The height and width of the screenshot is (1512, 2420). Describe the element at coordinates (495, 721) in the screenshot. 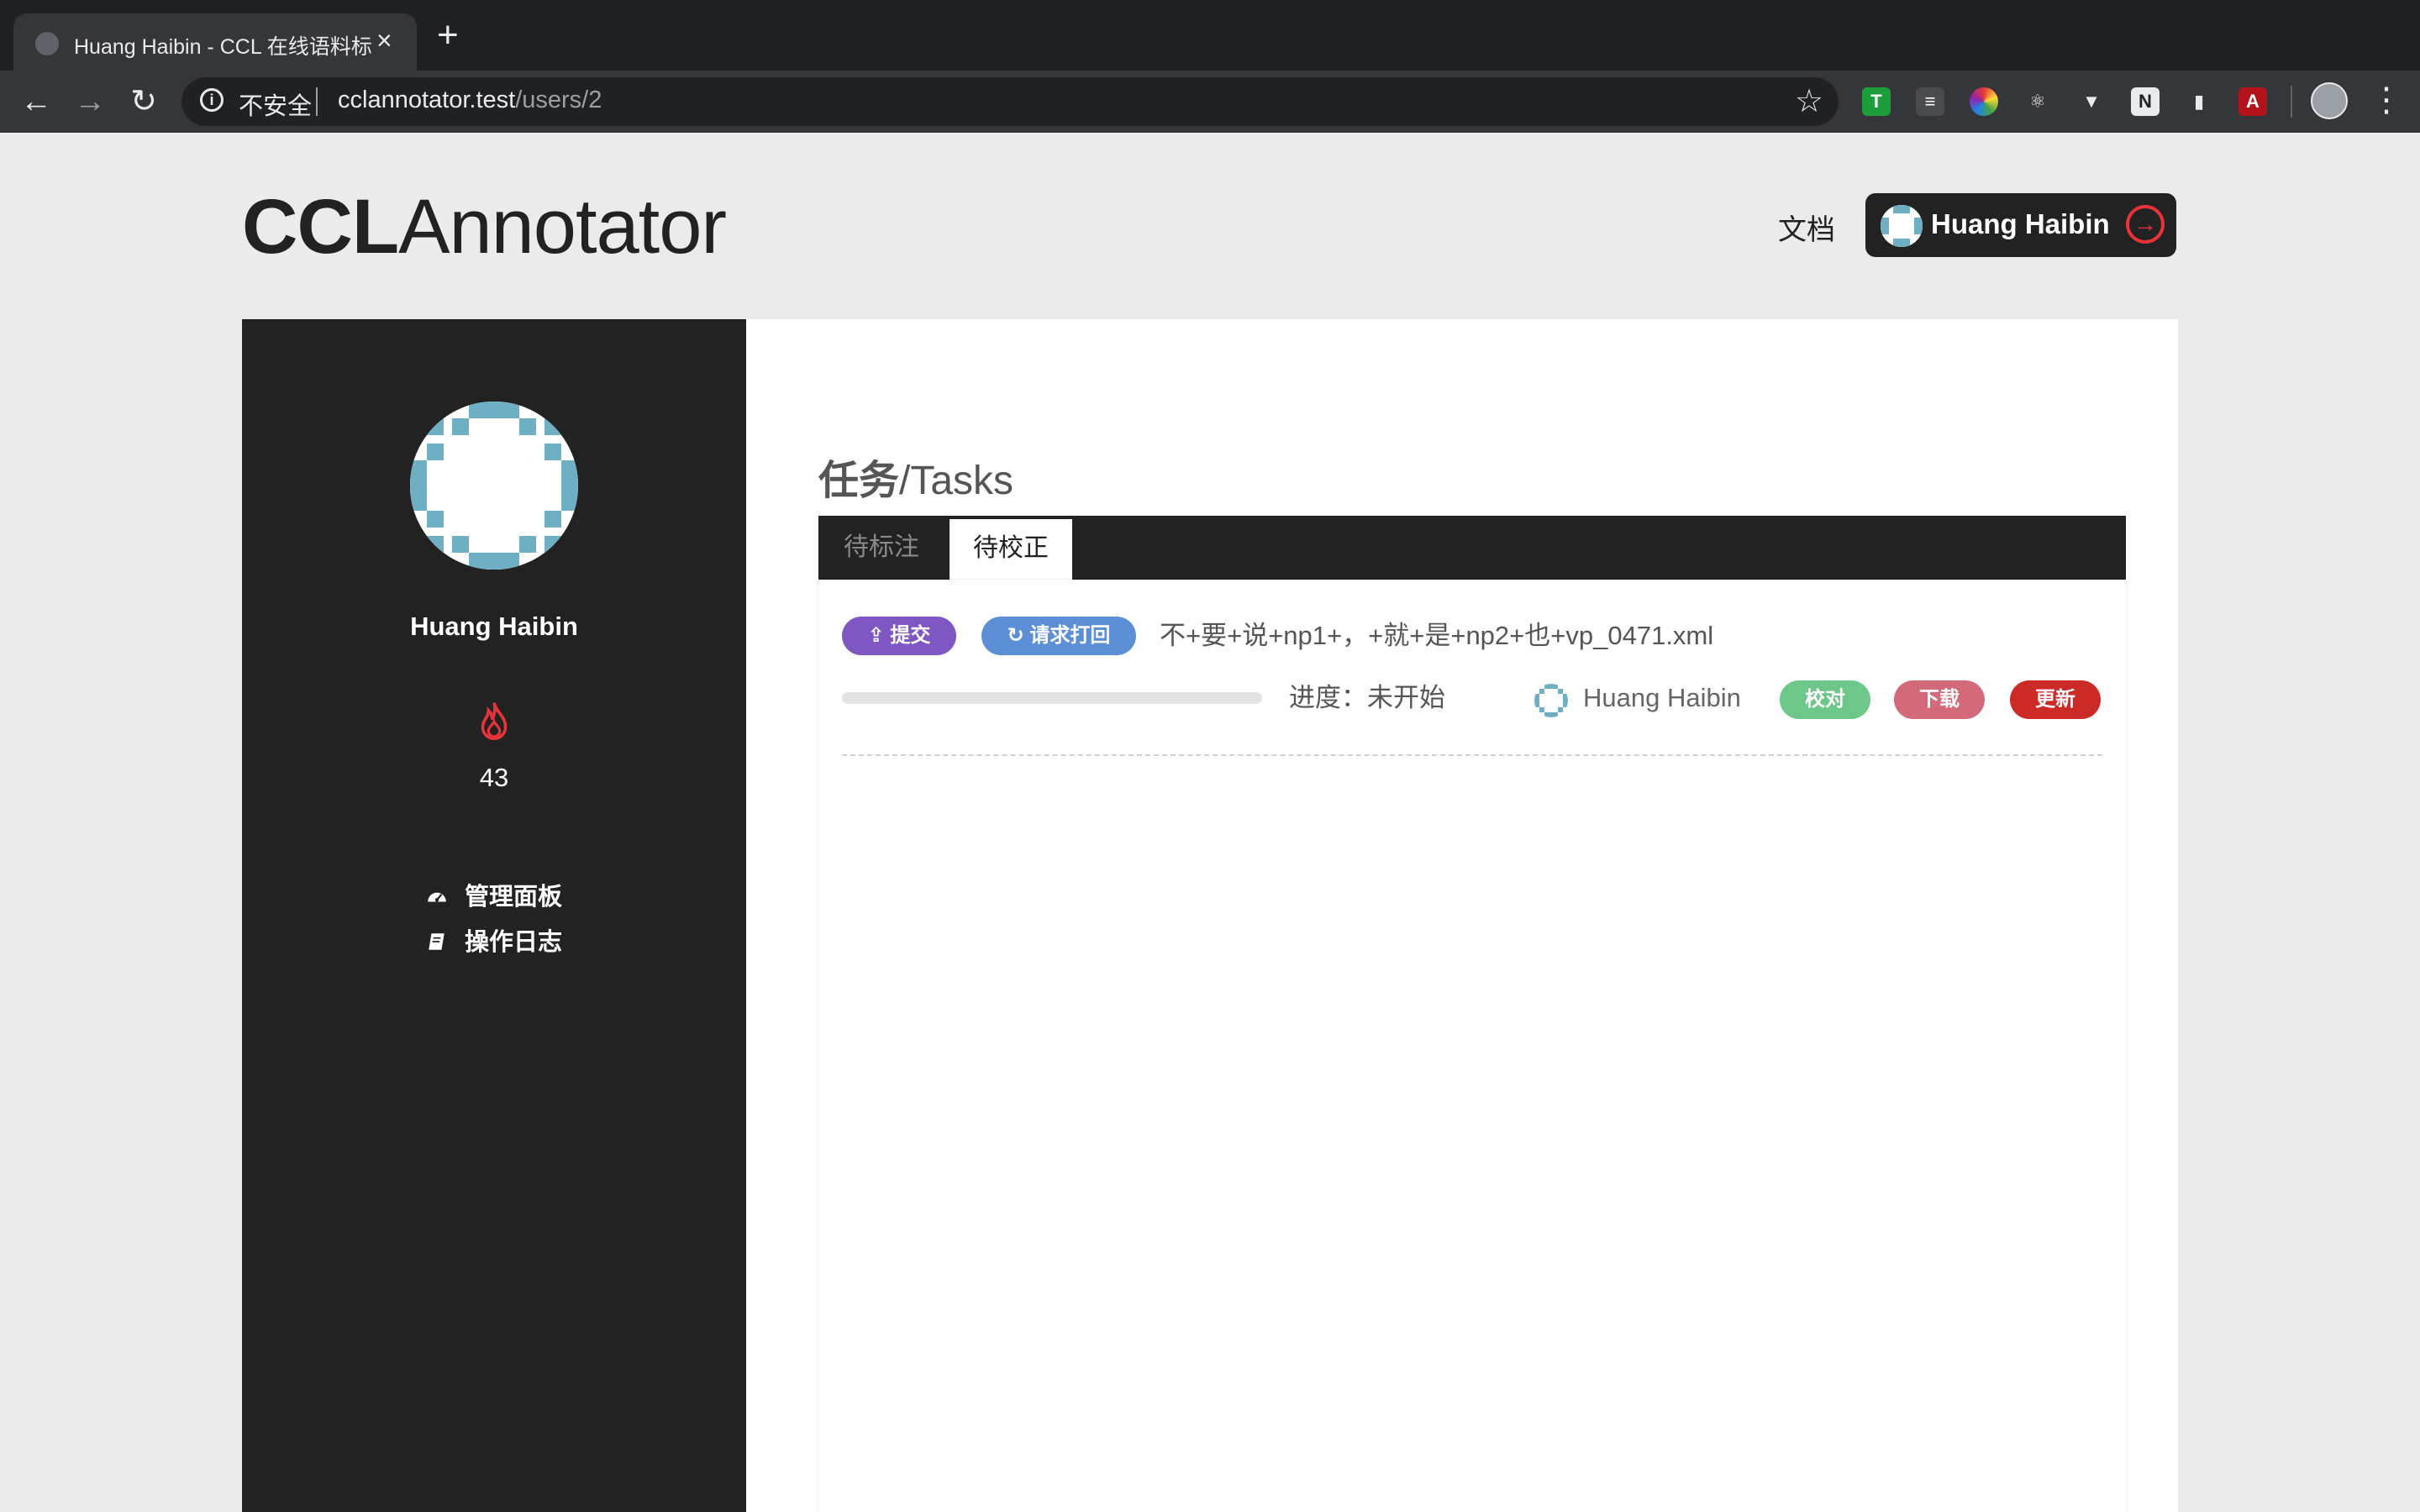

I see `flame-icon` at that location.